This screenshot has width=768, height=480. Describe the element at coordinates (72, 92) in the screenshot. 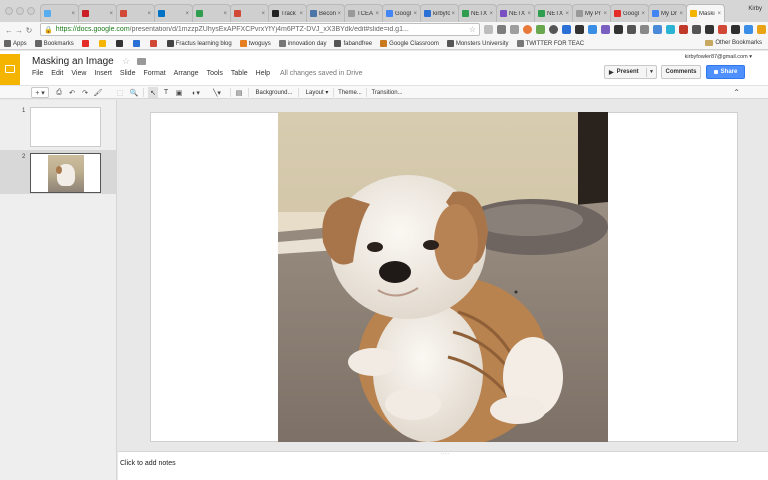

I see `undo-icon: ↶` at that location.